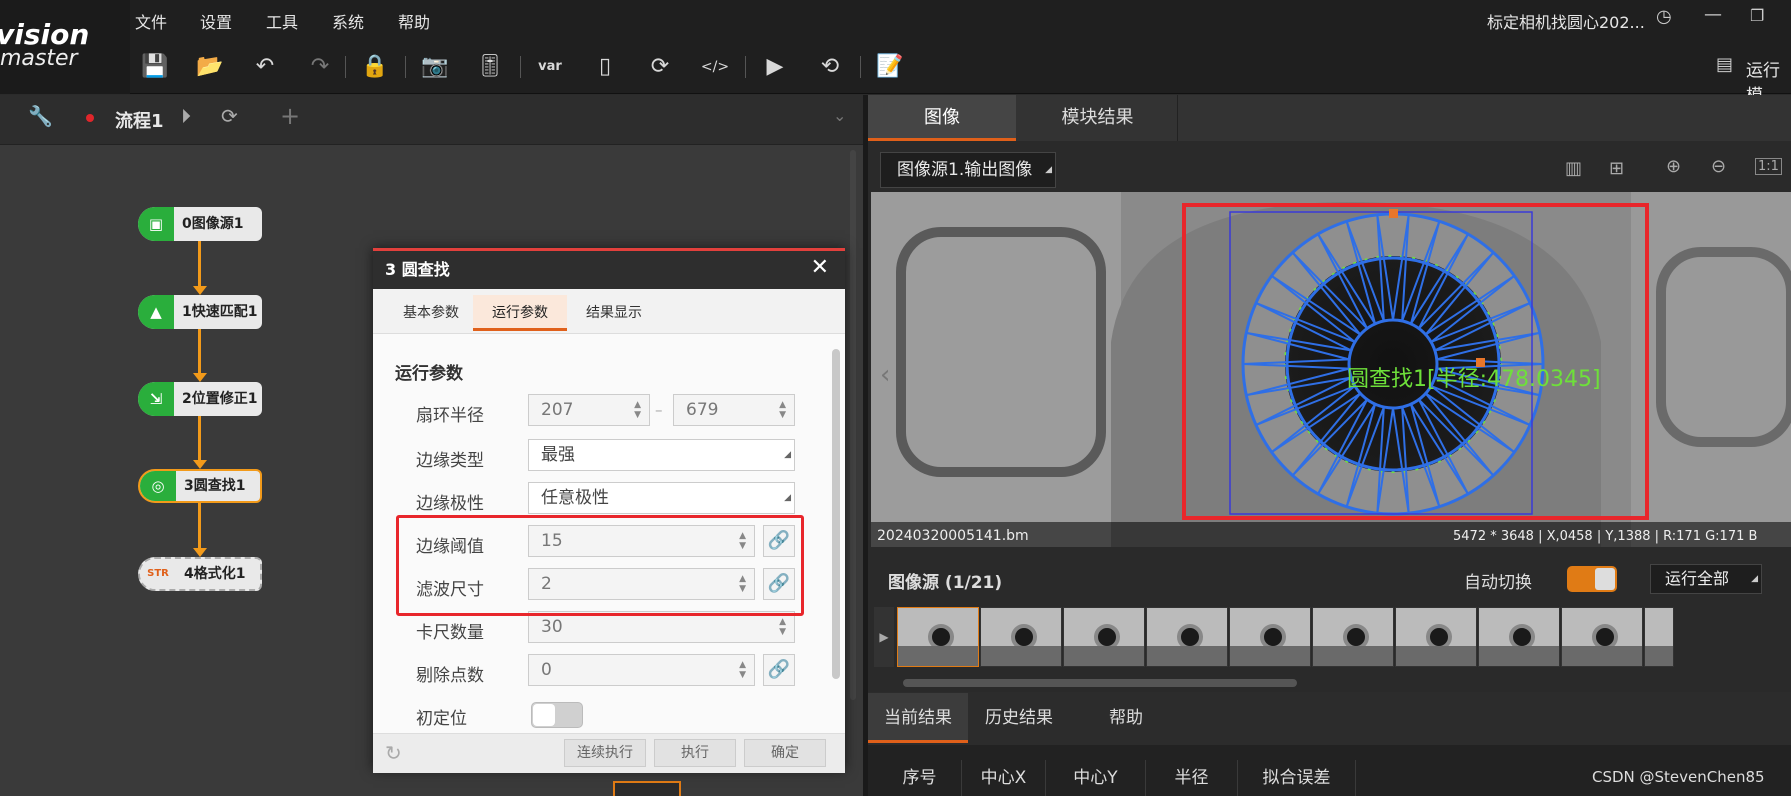  Describe the element at coordinates (393, 753) in the screenshot. I see `reset-icon: ↻` at that location.